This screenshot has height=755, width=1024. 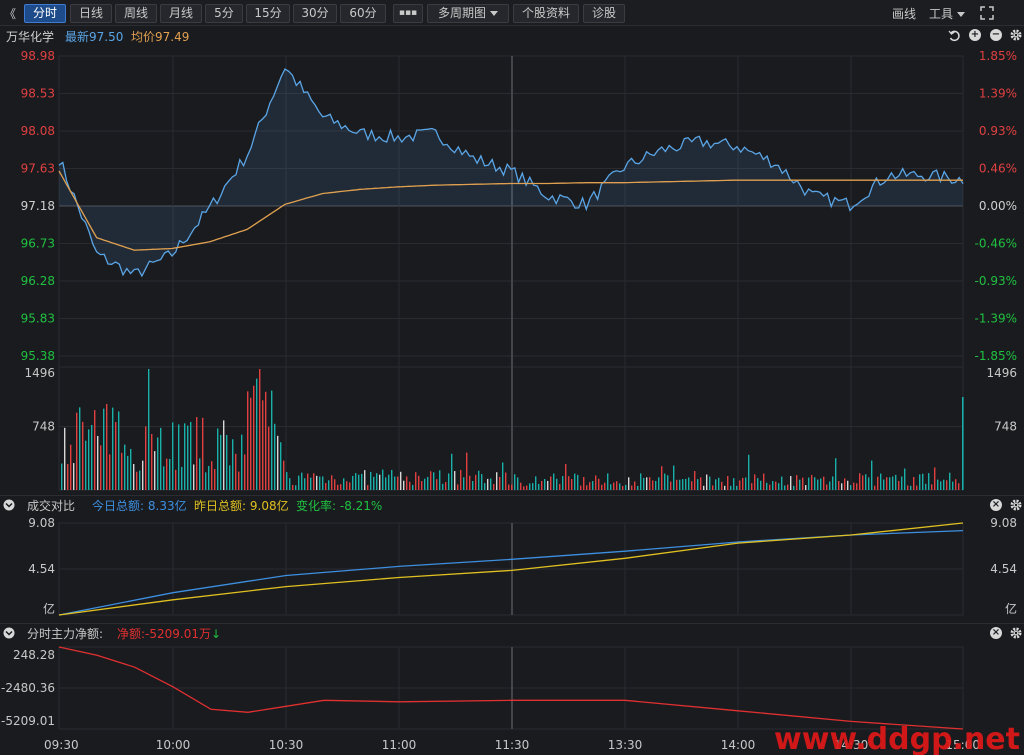 What do you see at coordinates (268, 13) in the screenshot?
I see `tab-15min: 15分` at bounding box center [268, 13].